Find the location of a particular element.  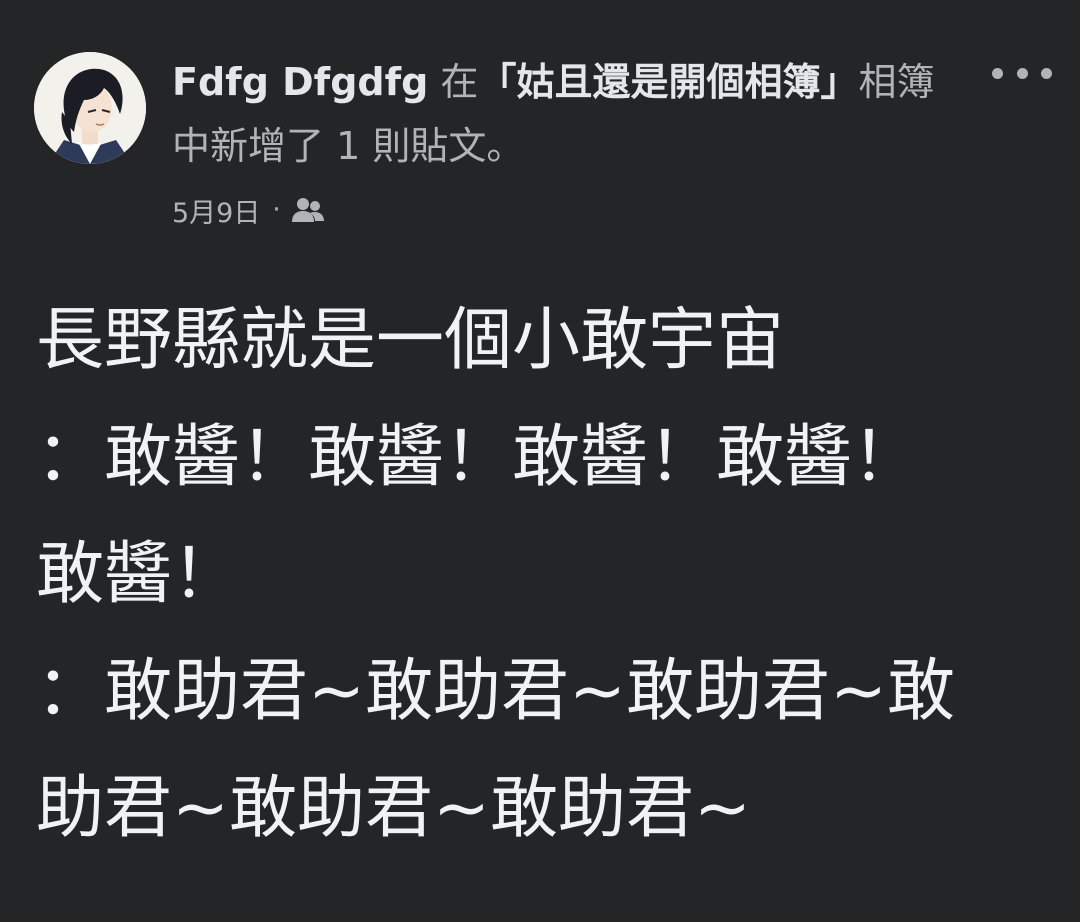

post-body-line: 敢醬！ is located at coordinates (138, 574).